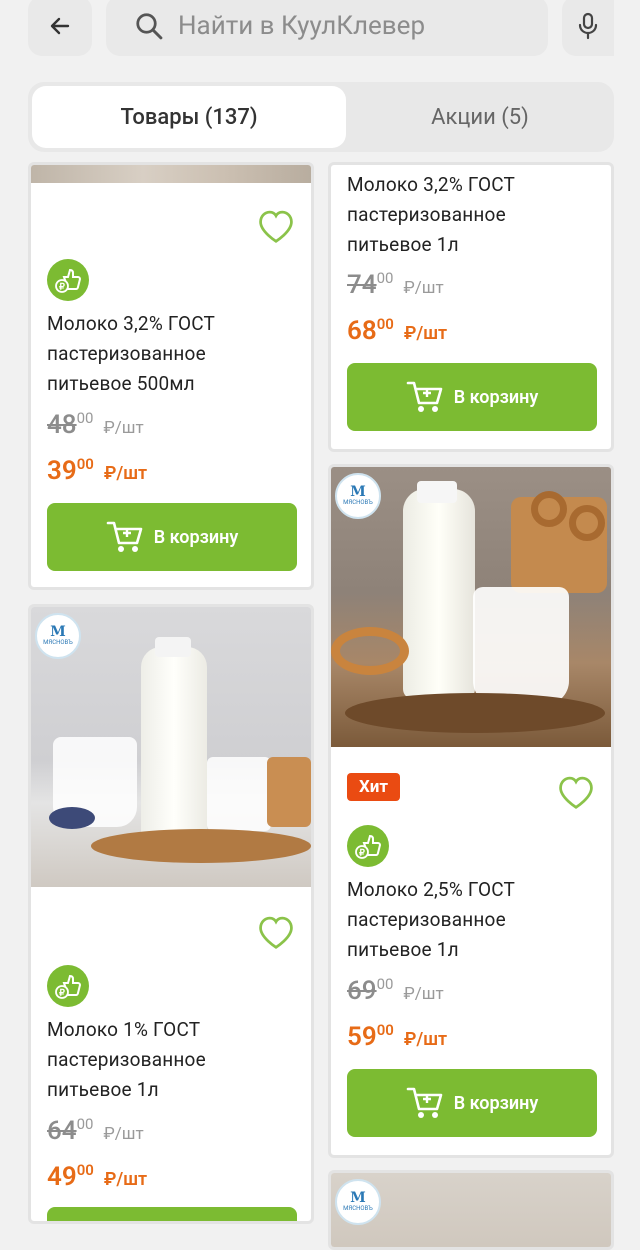 This screenshot has width=640, height=1250. I want to click on current-price: 4900 ₽/шт, so click(97, 1176).